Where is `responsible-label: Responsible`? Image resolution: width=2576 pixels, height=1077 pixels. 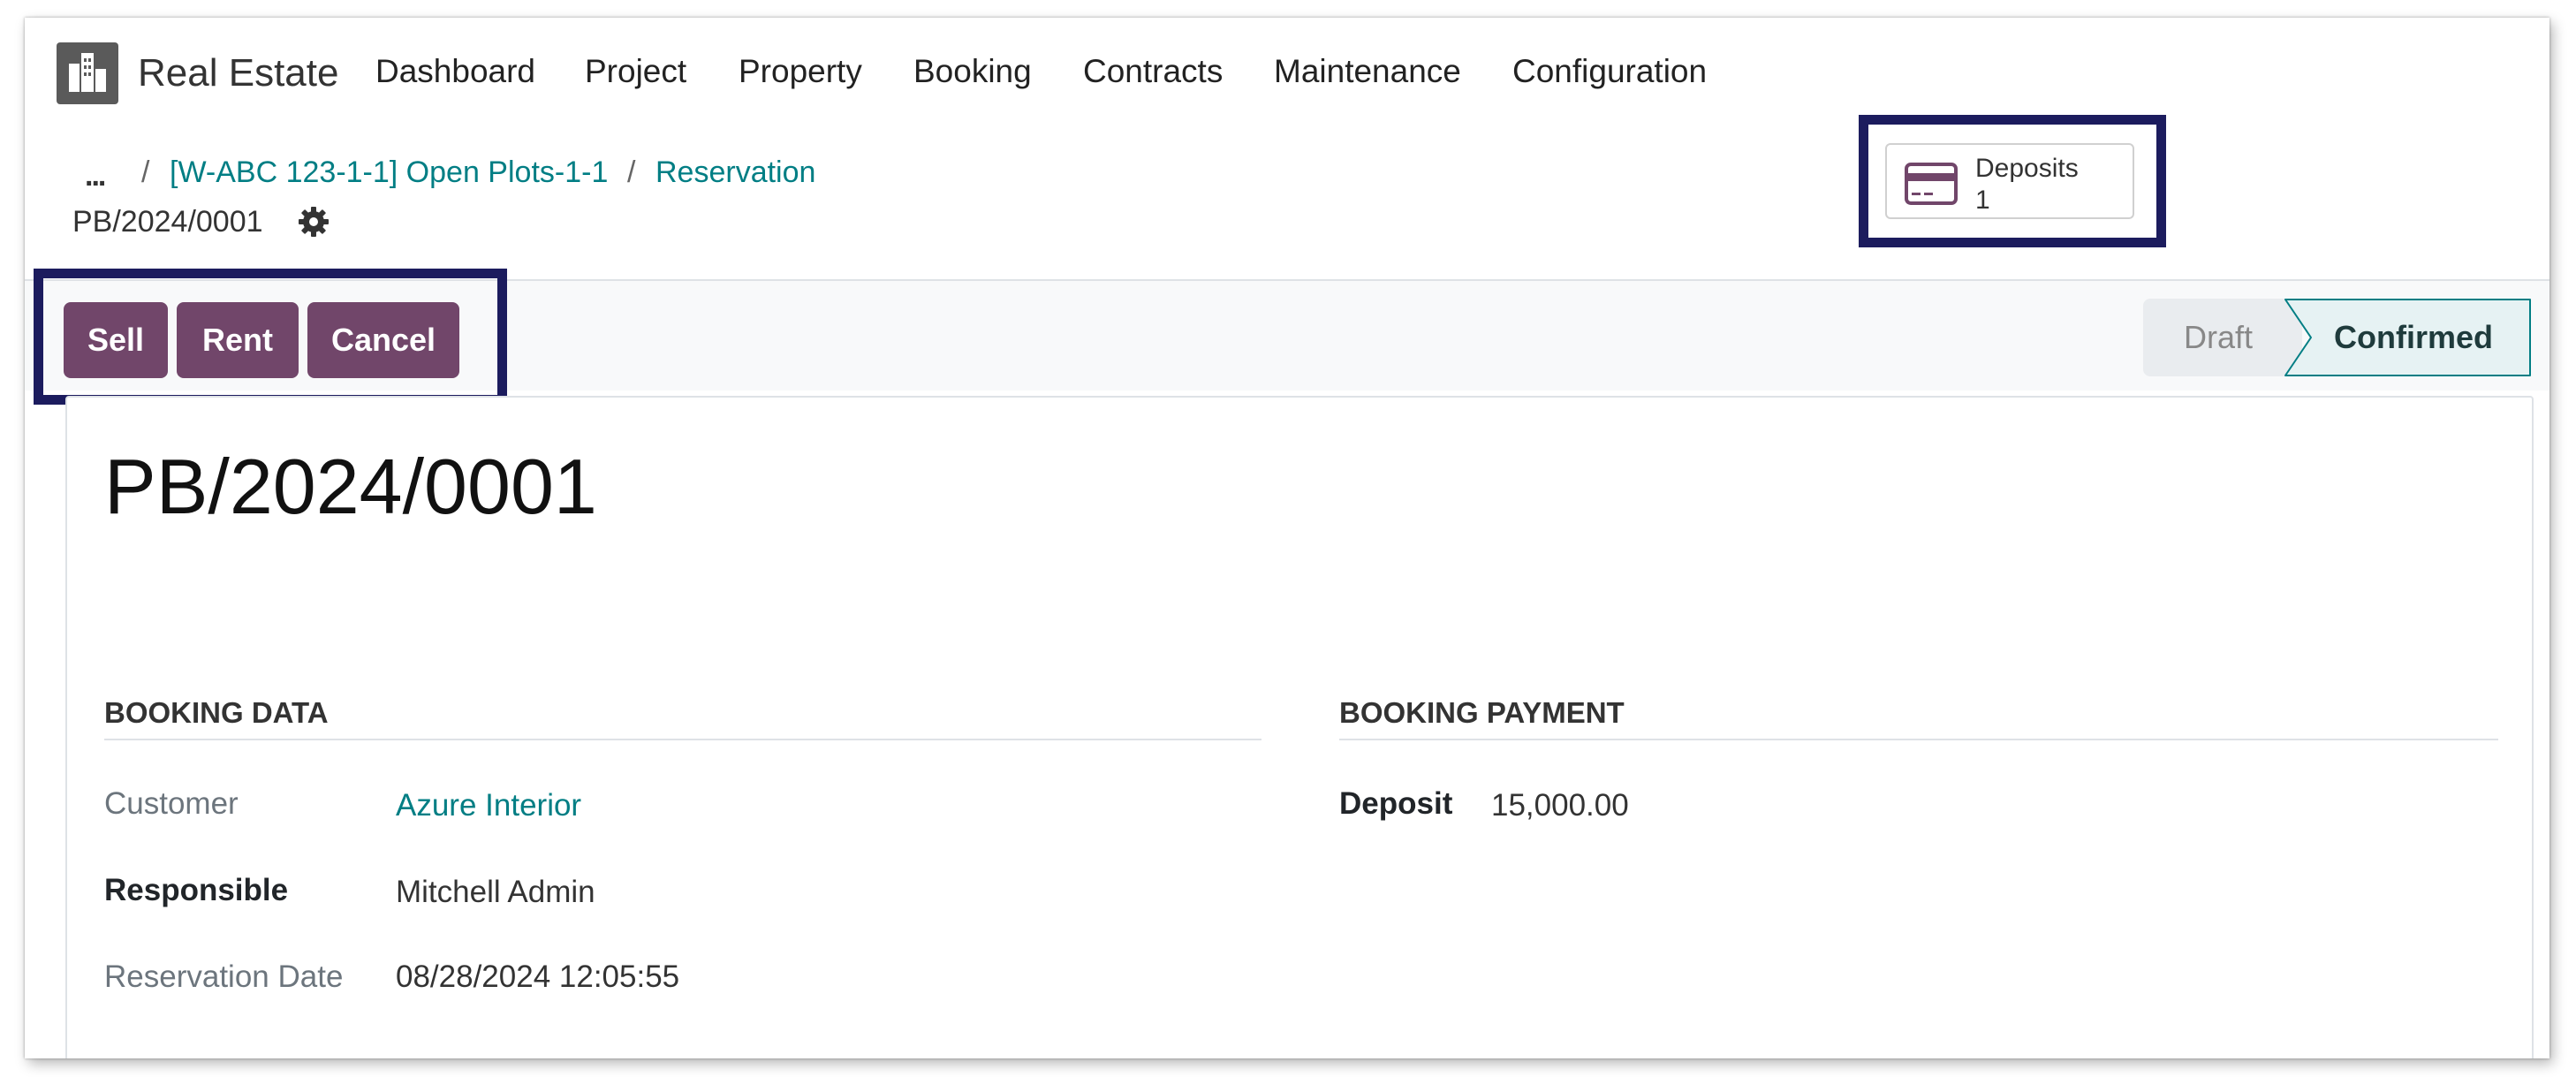 responsible-label: Responsible is located at coordinates (197, 890).